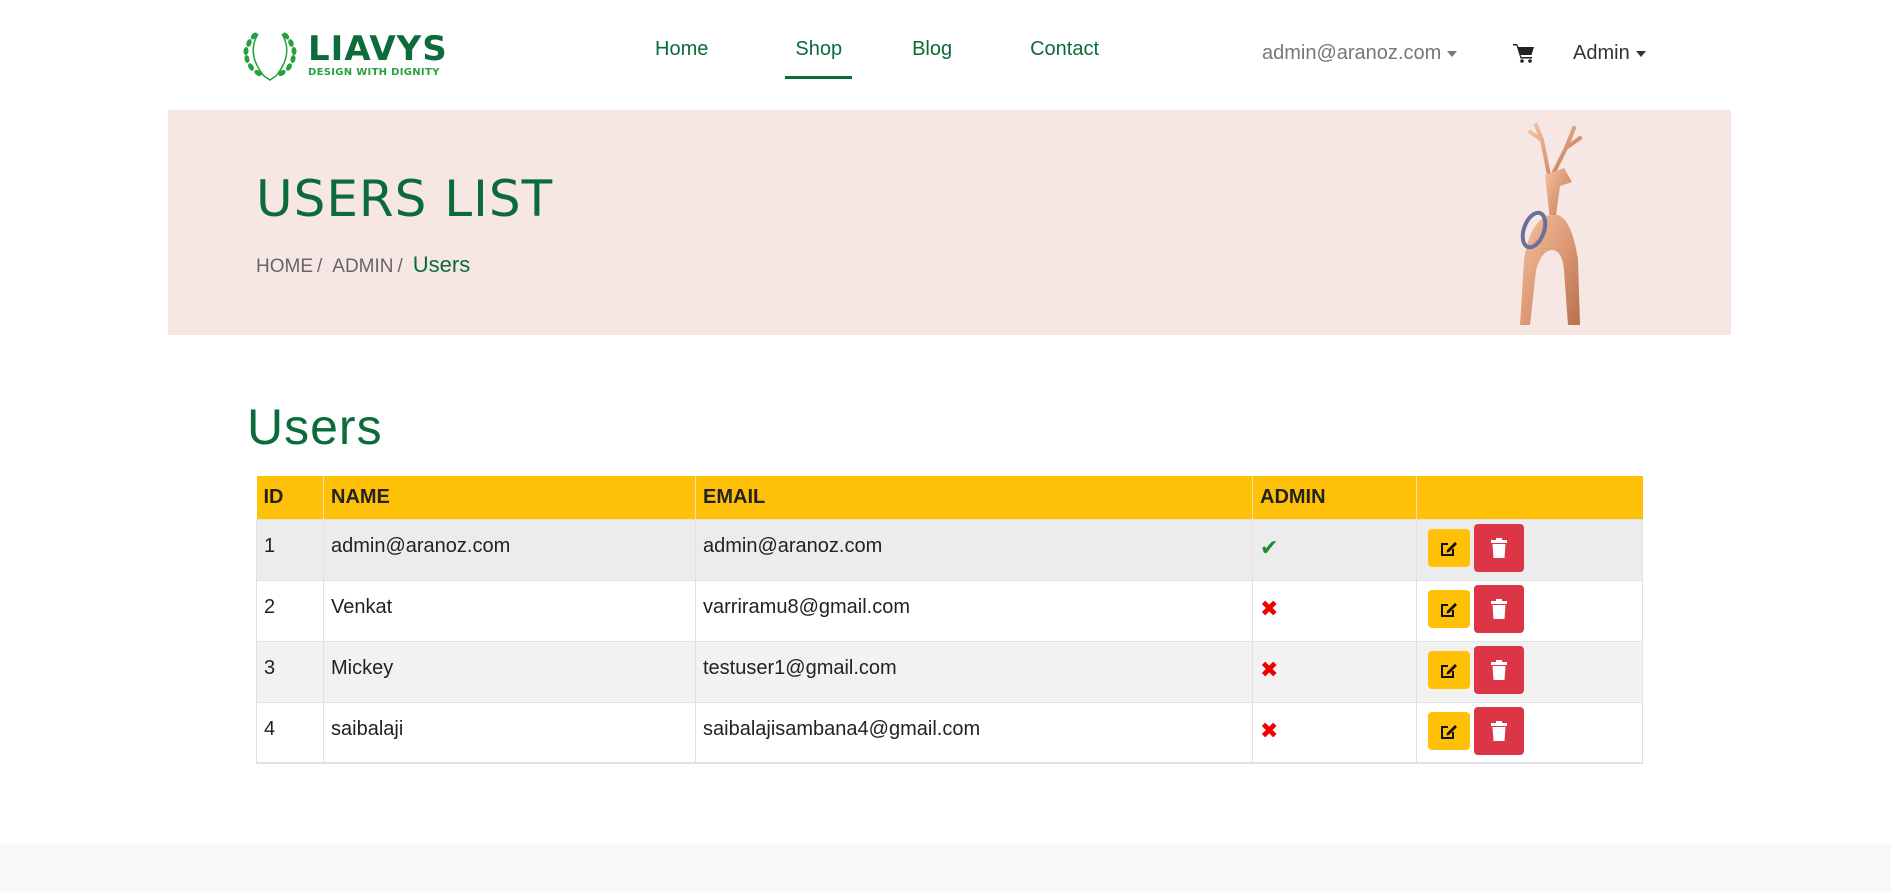  What do you see at coordinates (1334, 497) in the screenshot?
I see `column-header-admin: ADMIN` at bounding box center [1334, 497].